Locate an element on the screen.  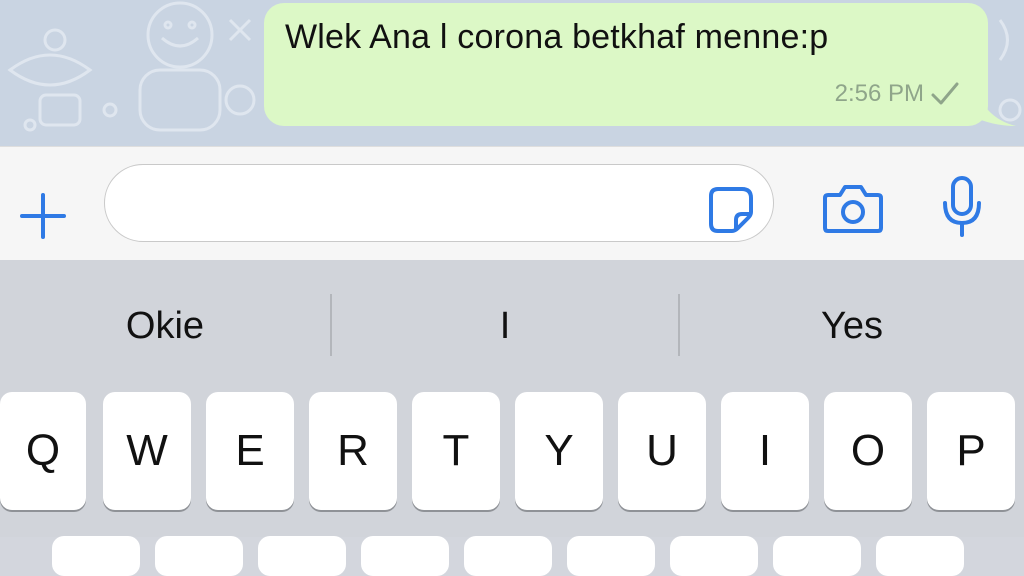
message-input is located at coordinates (439, 203).